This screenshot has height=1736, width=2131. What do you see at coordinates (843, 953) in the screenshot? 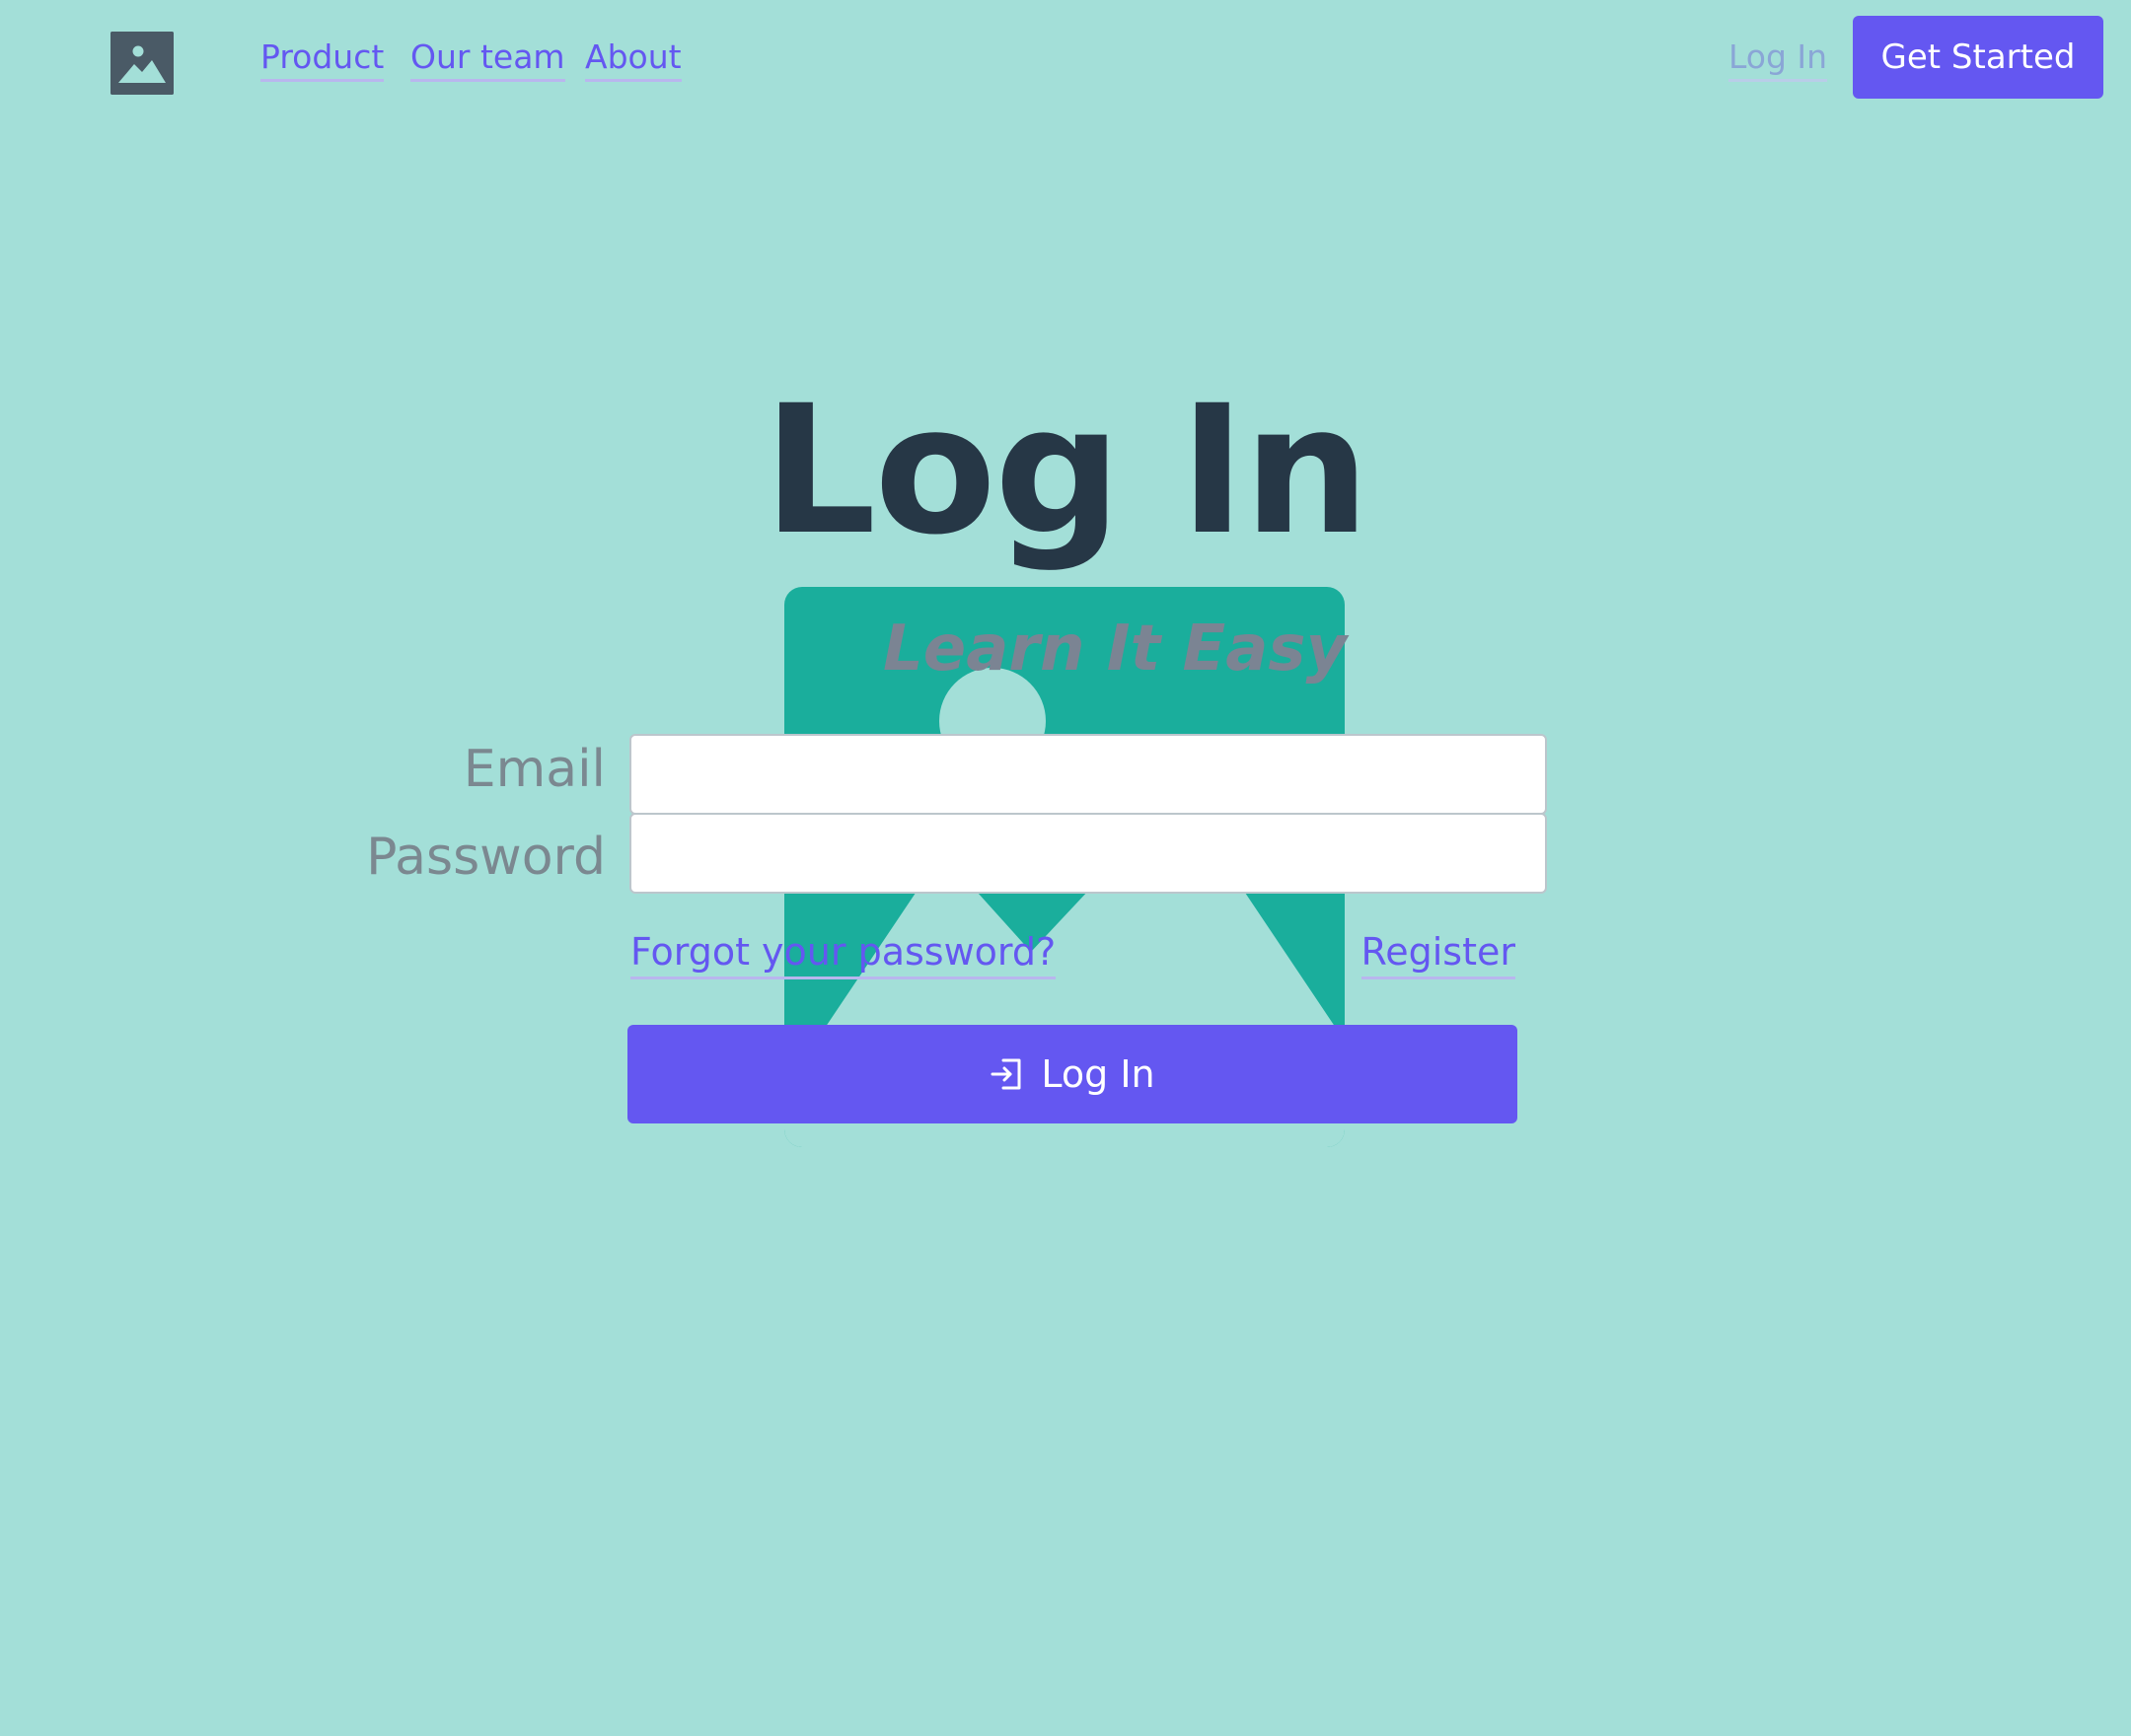
I see `forgot-password-link: Forgot your password?` at bounding box center [843, 953].